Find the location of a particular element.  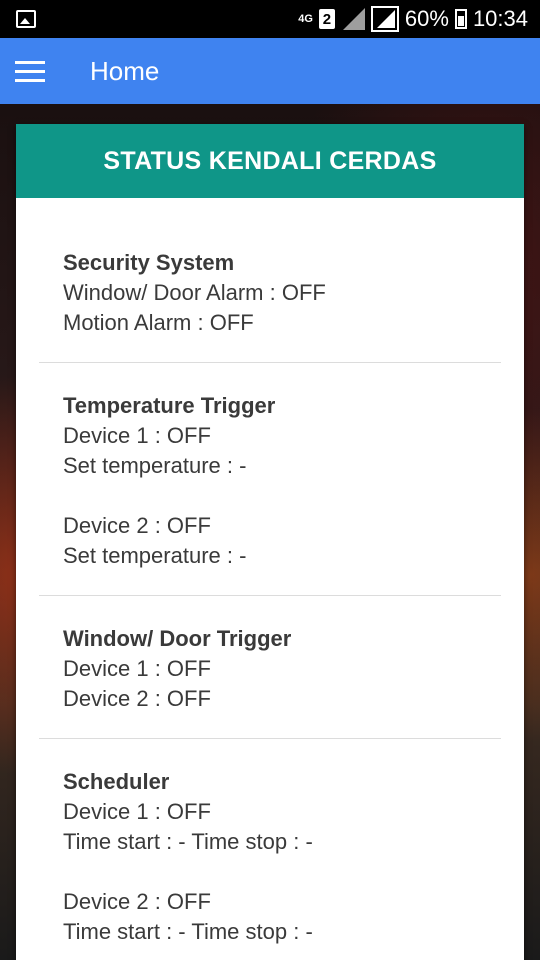

page-title: Home is located at coordinates (125, 70).